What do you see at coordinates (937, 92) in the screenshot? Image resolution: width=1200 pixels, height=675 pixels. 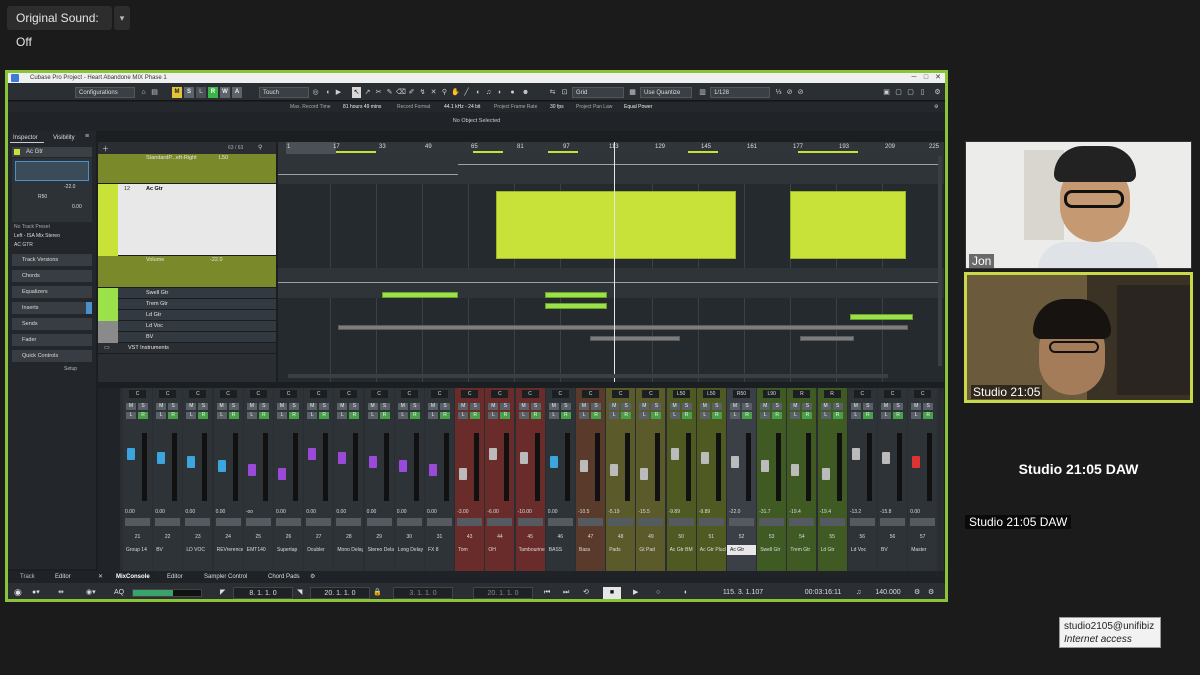 I see `settings-icon: ⚙` at bounding box center [937, 92].